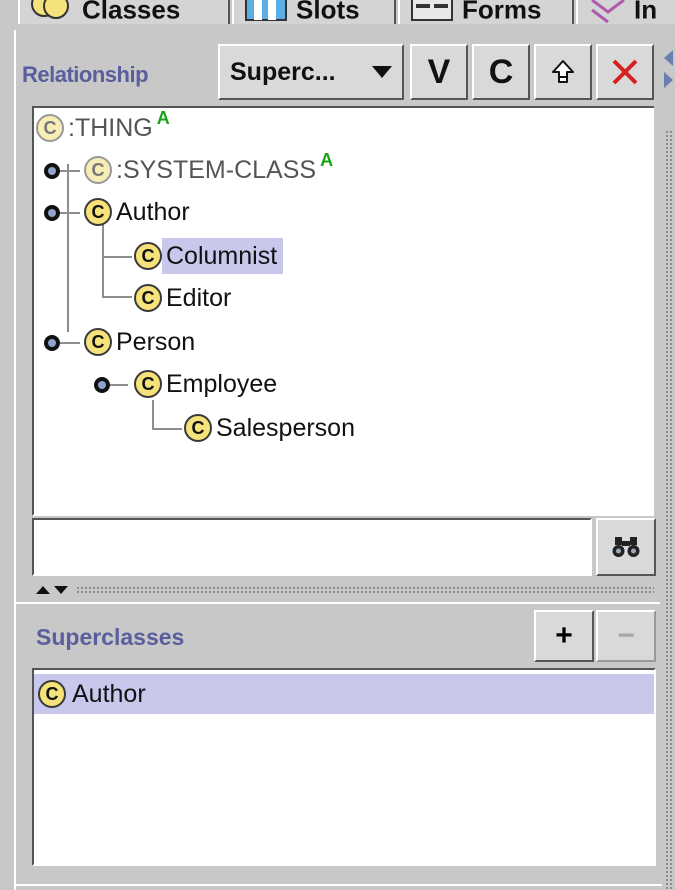  Describe the element at coordinates (110, 128) in the screenshot. I see `tree-node-label: :THING` at that location.